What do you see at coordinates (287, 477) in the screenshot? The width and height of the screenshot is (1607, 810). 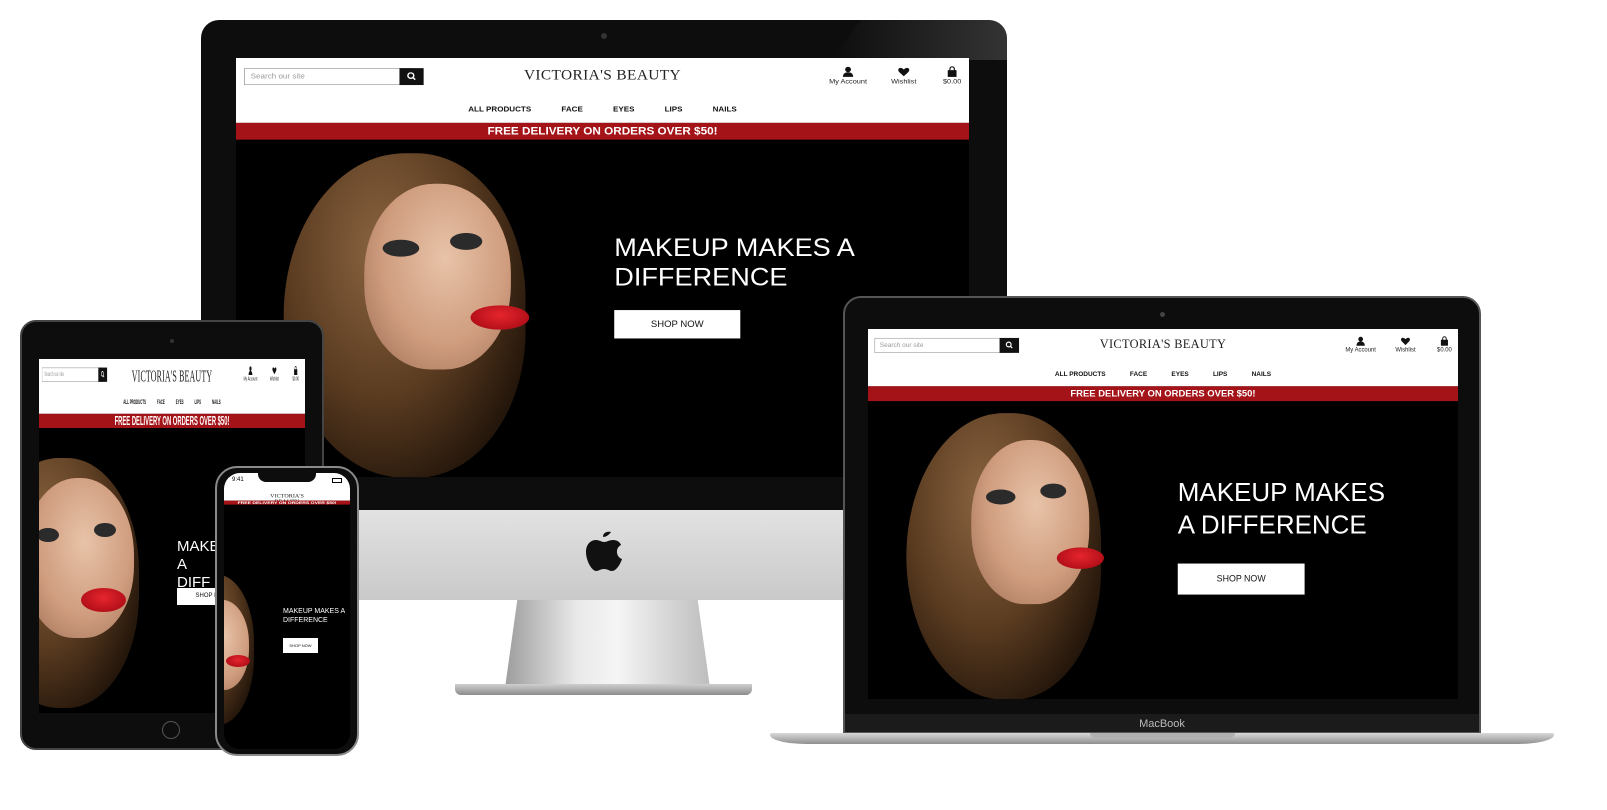 I see `phone-notch` at bounding box center [287, 477].